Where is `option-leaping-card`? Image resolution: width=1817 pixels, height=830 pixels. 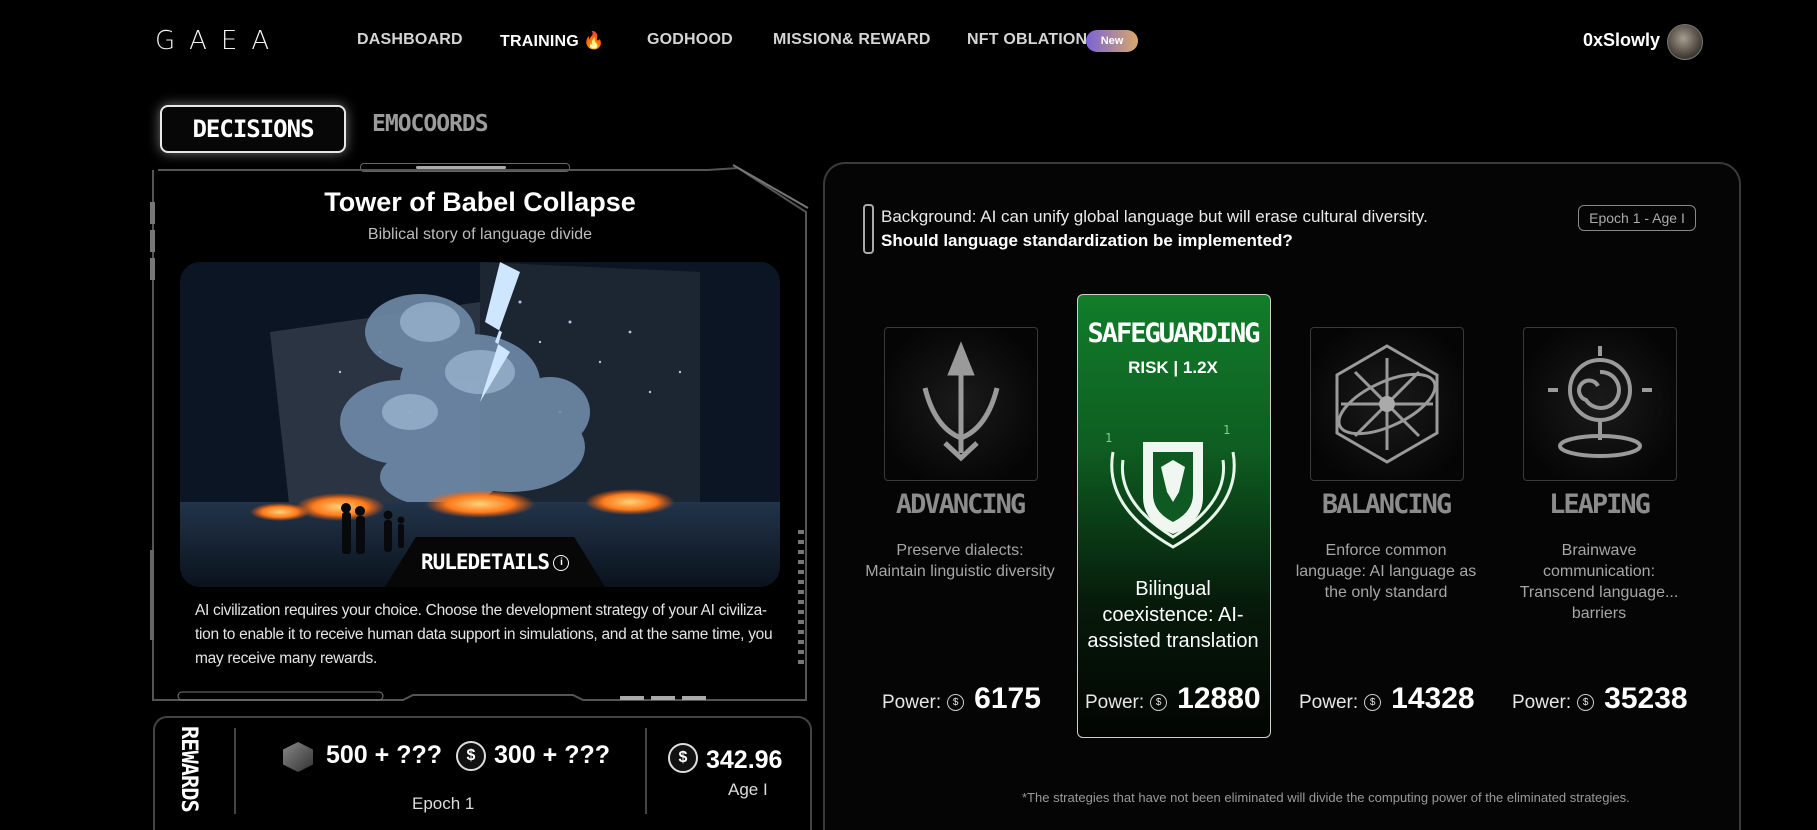
option-leaping-card is located at coordinates (1600, 404).